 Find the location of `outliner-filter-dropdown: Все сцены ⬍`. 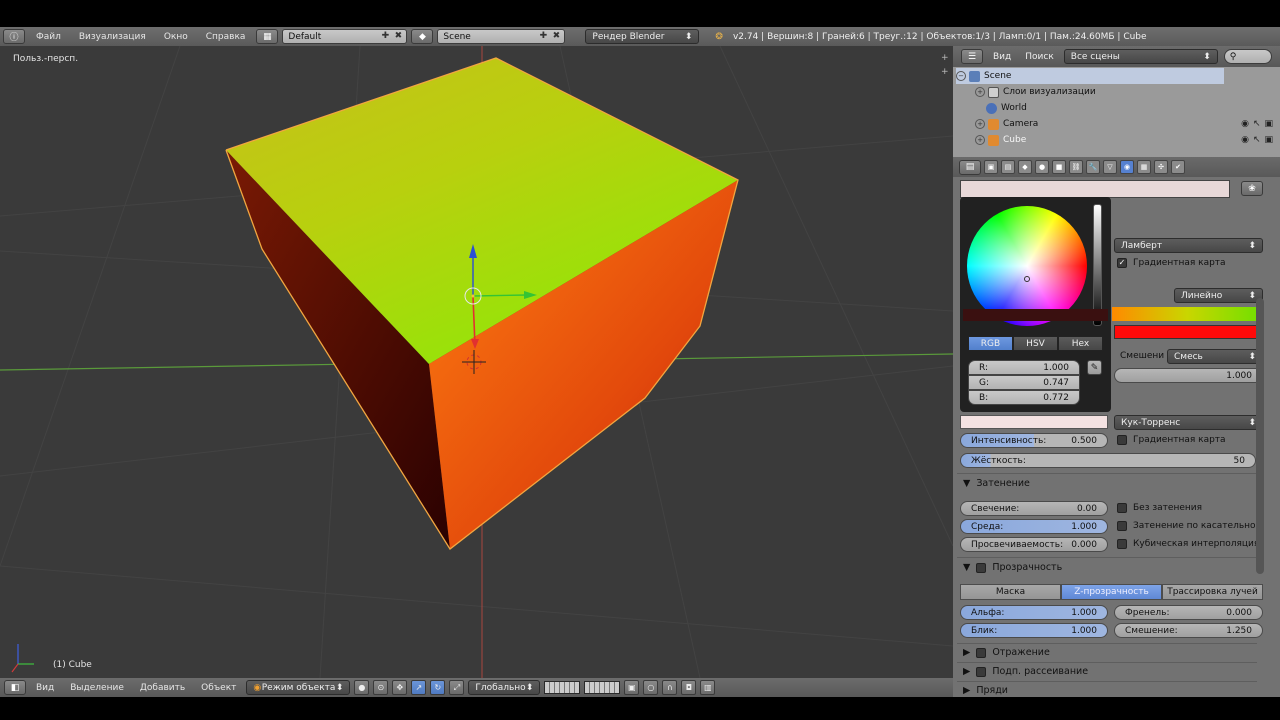

outliner-filter-dropdown: Все сцены ⬍ is located at coordinates (1140, 56).